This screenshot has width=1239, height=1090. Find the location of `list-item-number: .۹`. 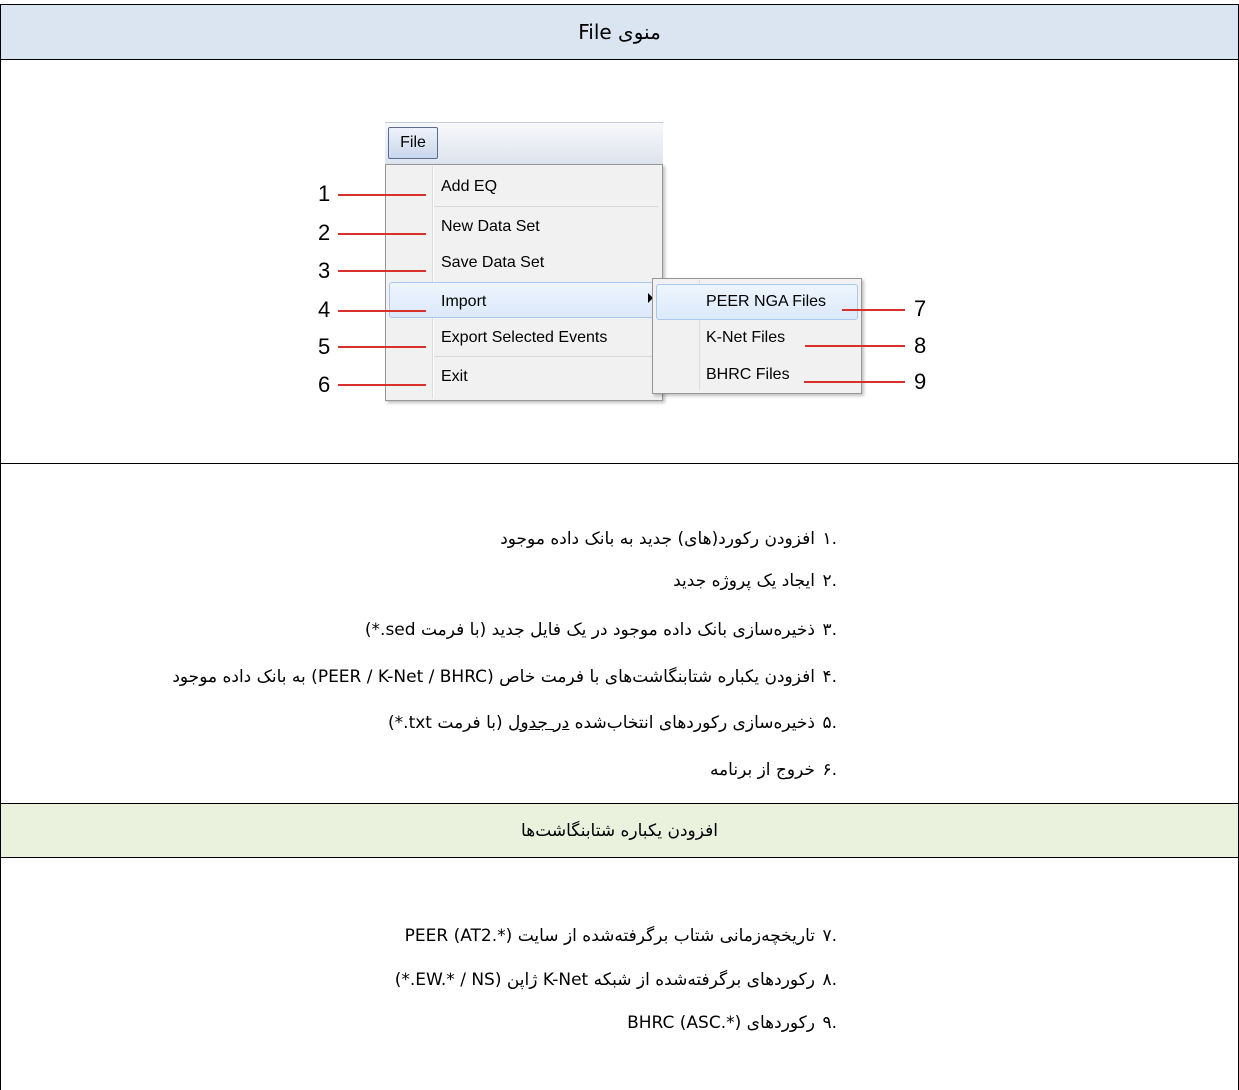

list-item-number: .۹ is located at coordinates (829, 1023).